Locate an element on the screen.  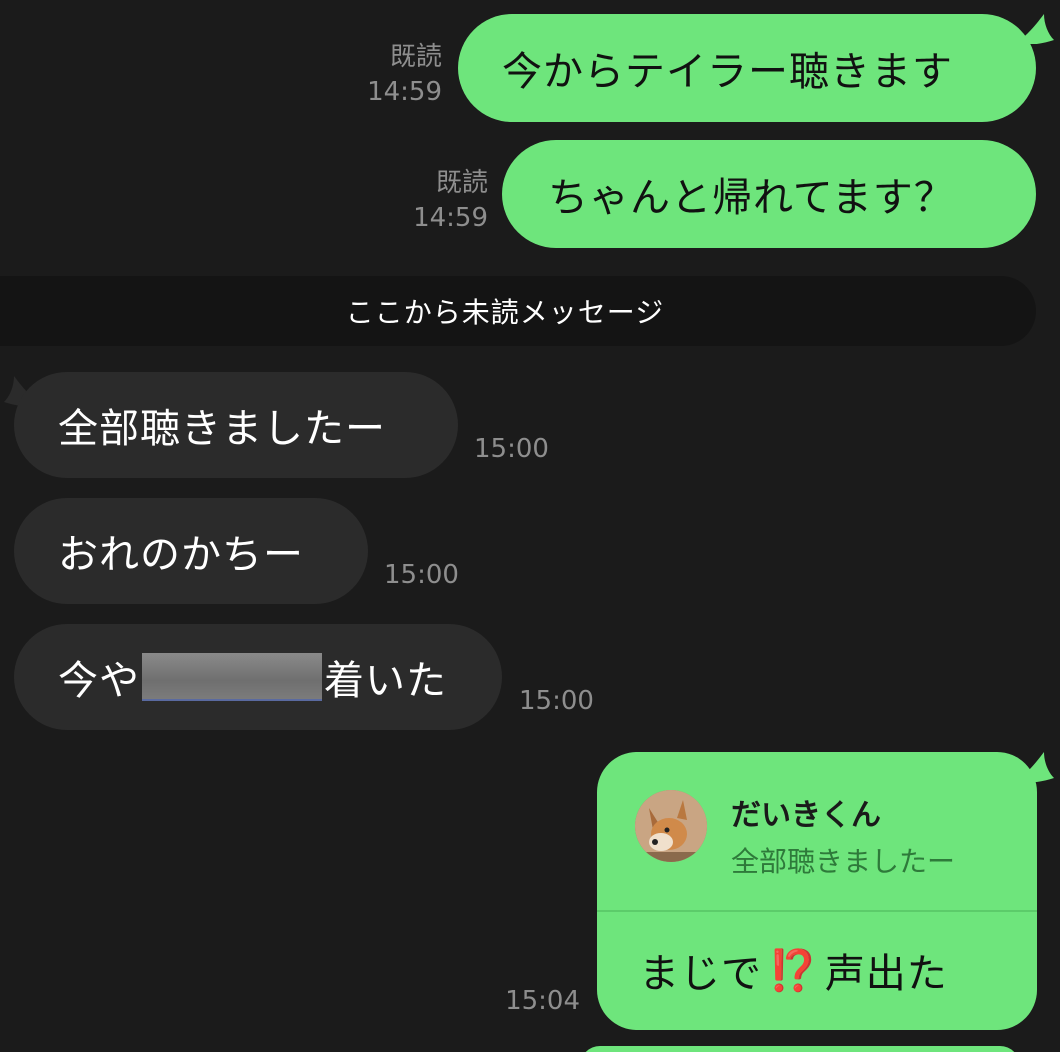
message-text: 全部聴きましたー is located at coordinates (222, 429).